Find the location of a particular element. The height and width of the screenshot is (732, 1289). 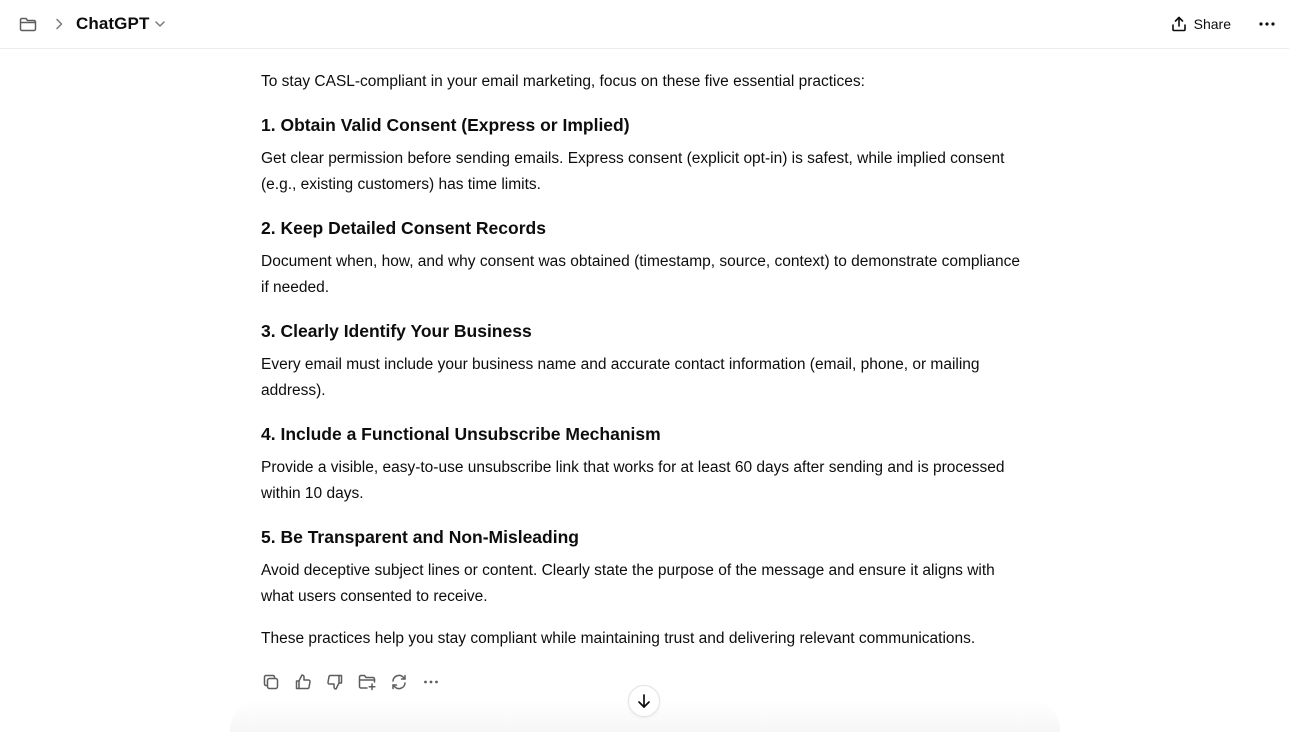

scroll-to-bottom-button is located at coordinates (644, 701).